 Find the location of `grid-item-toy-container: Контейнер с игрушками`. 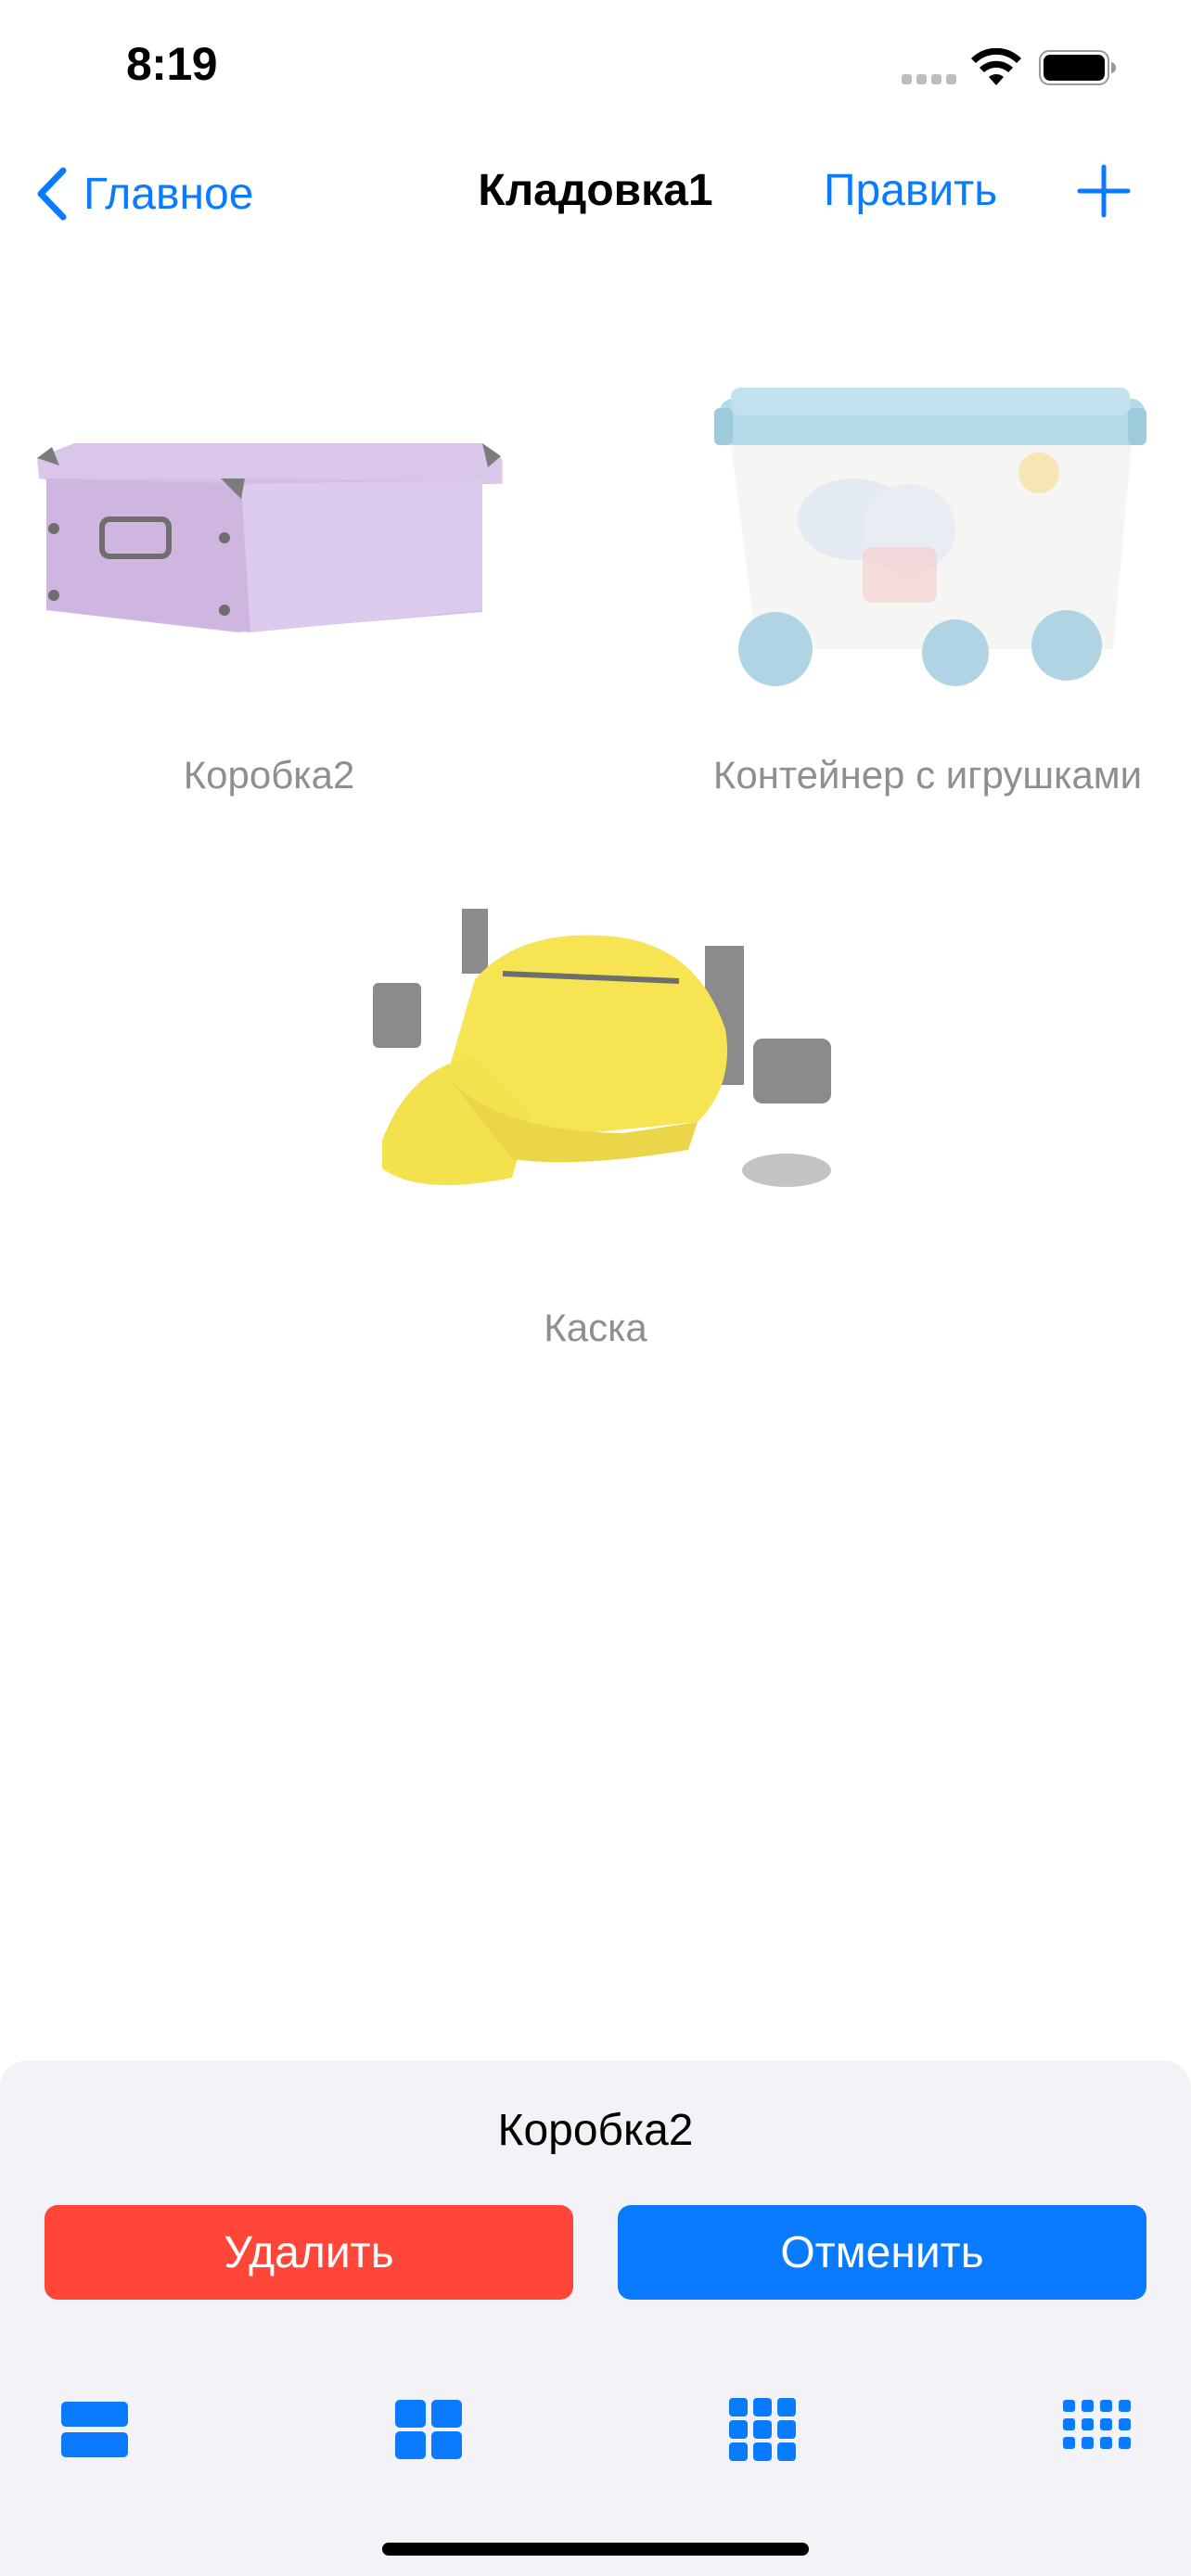

grid-item-toy-container: Контейнер с игрушками is located at coordinates (927, 584).